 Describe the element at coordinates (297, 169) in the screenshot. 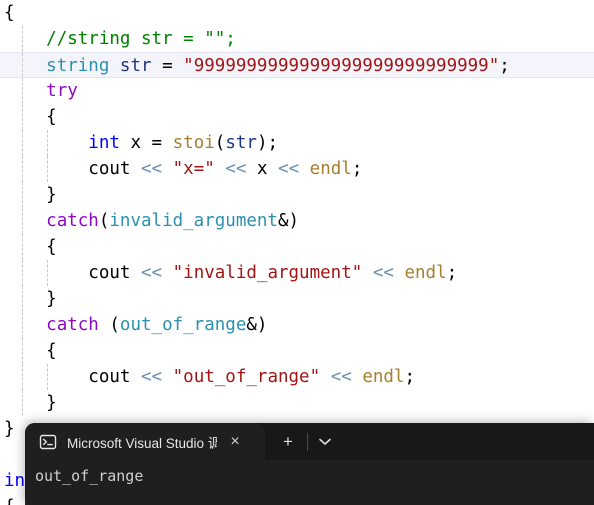

I see `code-line: cout << "x=" << x << endl;` at that location.